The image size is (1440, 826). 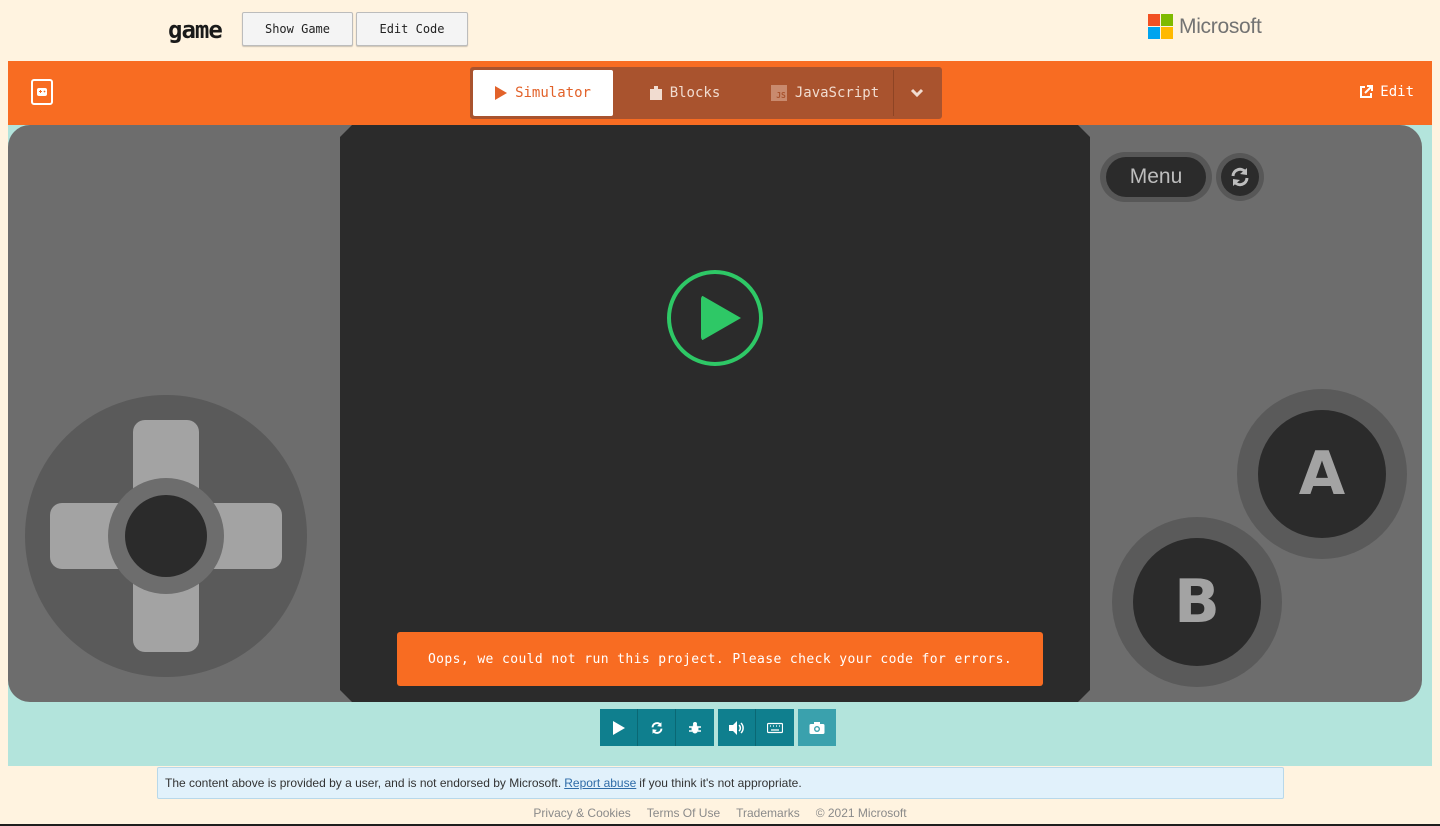 I want to click on microsoft-logo: Microsoft, so click(x=1205, y=26).